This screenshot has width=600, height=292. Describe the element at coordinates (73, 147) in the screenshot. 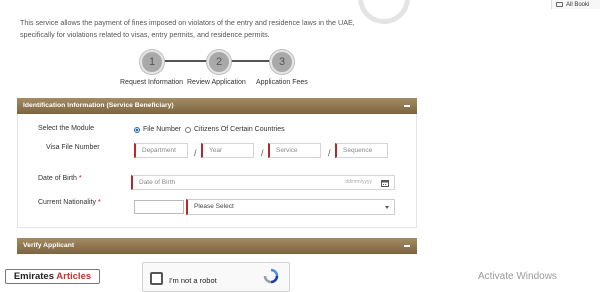

I see `visa-file-label: Visa File Number` at that location.